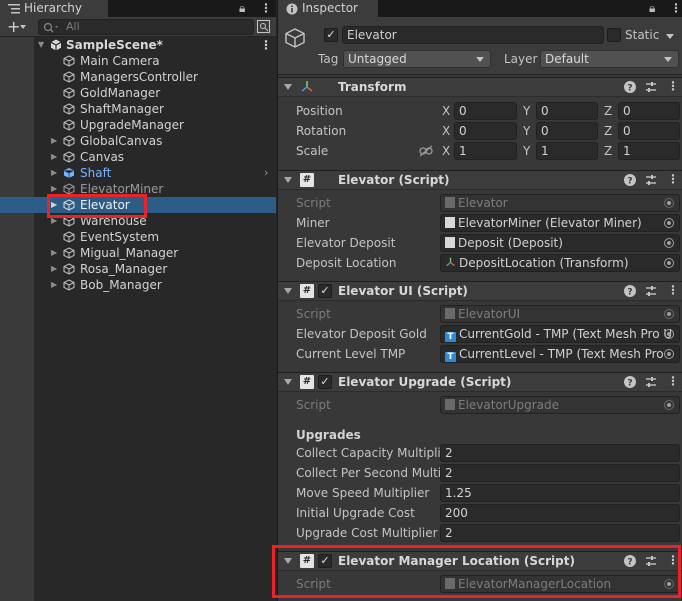 The width and height of the screenshot is (682, 601). Describe the element at coordinates (480, 291) in the screenshot. I see `elevator-ui-header: # ✓ Elevator UI (Script) ? ⋮` at that location.